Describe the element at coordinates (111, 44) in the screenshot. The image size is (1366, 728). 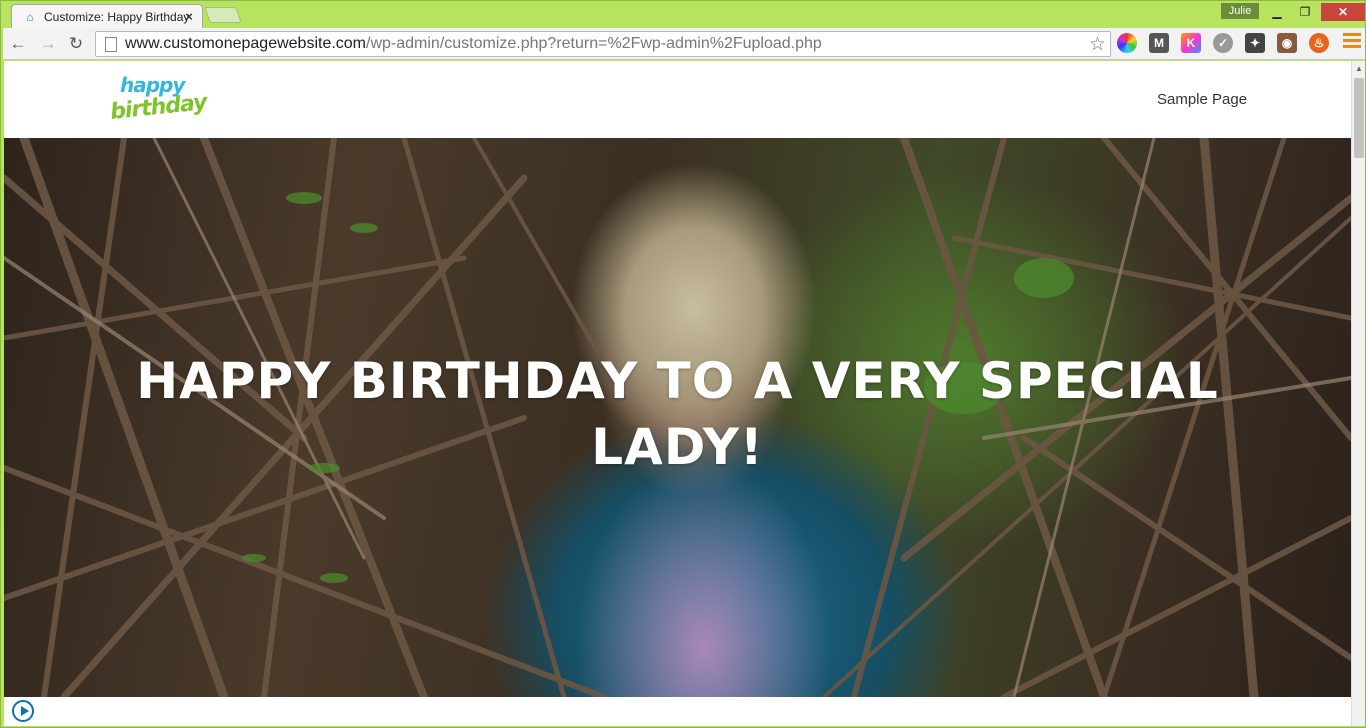
I see `page-icon` at that location.